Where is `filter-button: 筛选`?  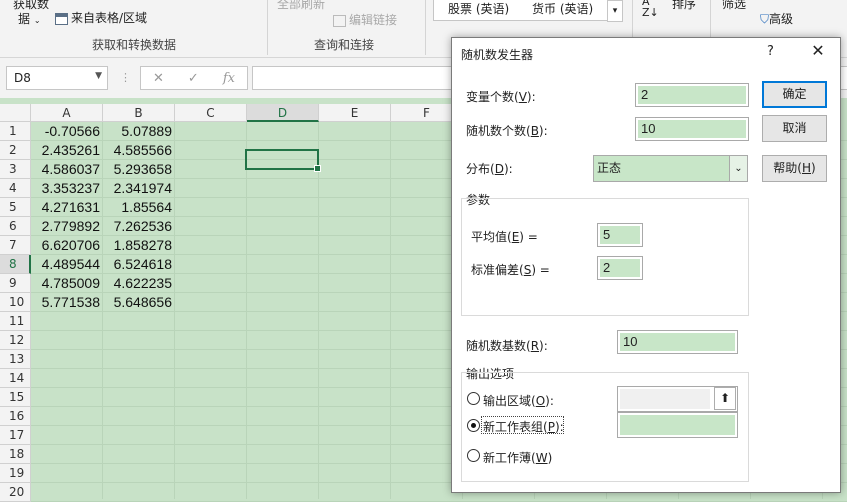
filter-button: 筛选 is located at coordinates (734, 6).